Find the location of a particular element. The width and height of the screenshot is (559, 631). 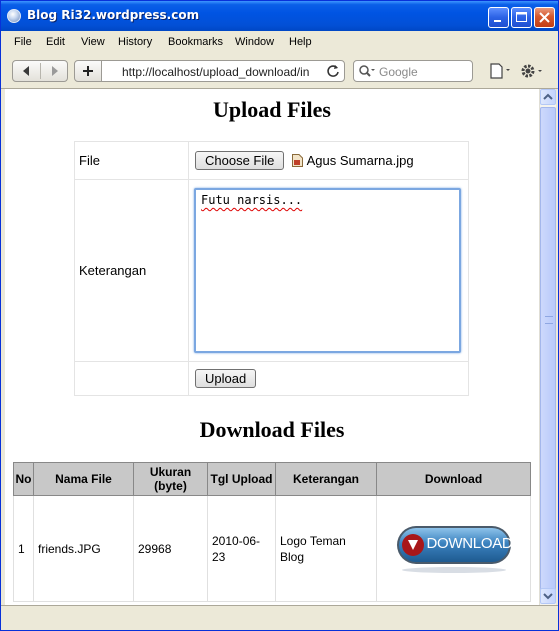

menu-view: View is located at coordinates (93, 42).